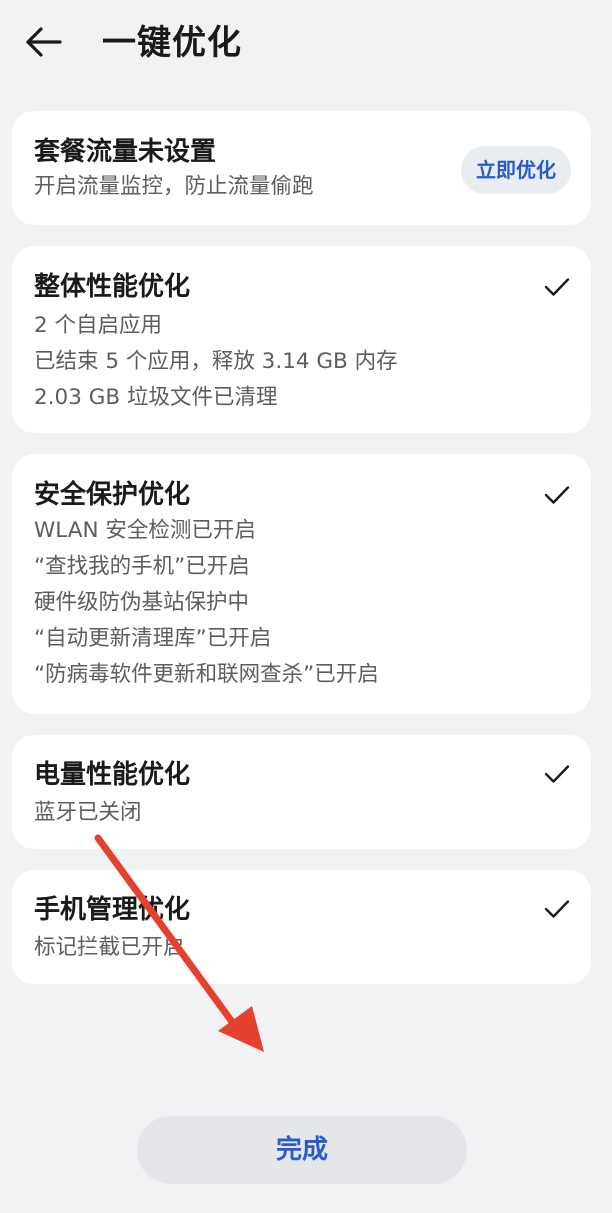 The height and width of the screenshot is (1213, 612). Describe the element at coordinates (145, 530) in the screenshot. I see `detail-line: WLAN 安全检测已开启` at that location.